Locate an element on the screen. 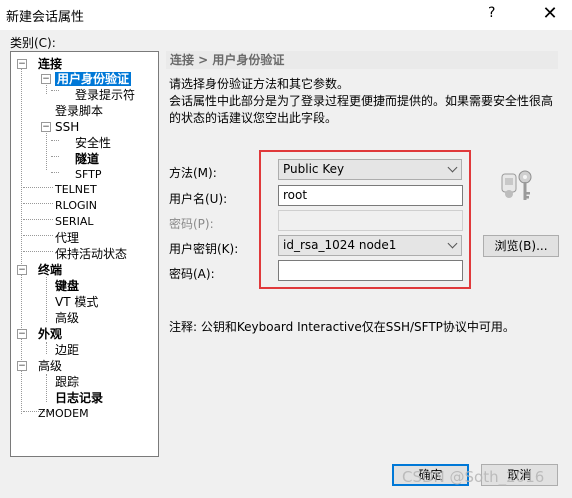 This screenshot has height=498, width=572. tree-item-ssh: SSH is located at coordinates (67, 127).